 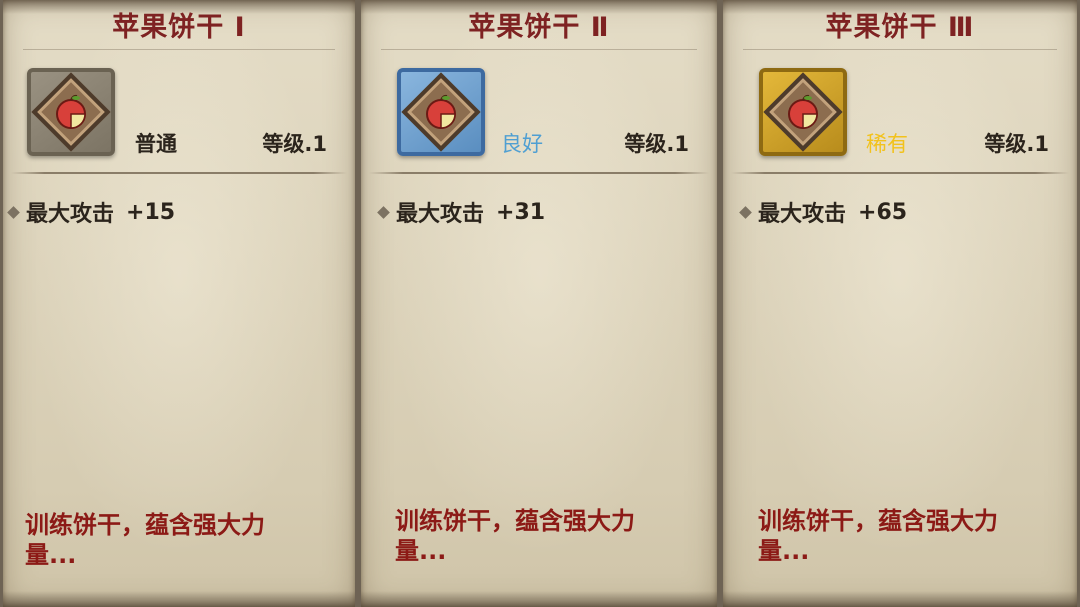 What do you see at coordinates (900, 28) in the screenshot?
I see `item-title: 苹果饼干 Ⅲ` at bounding box center [900, 28].